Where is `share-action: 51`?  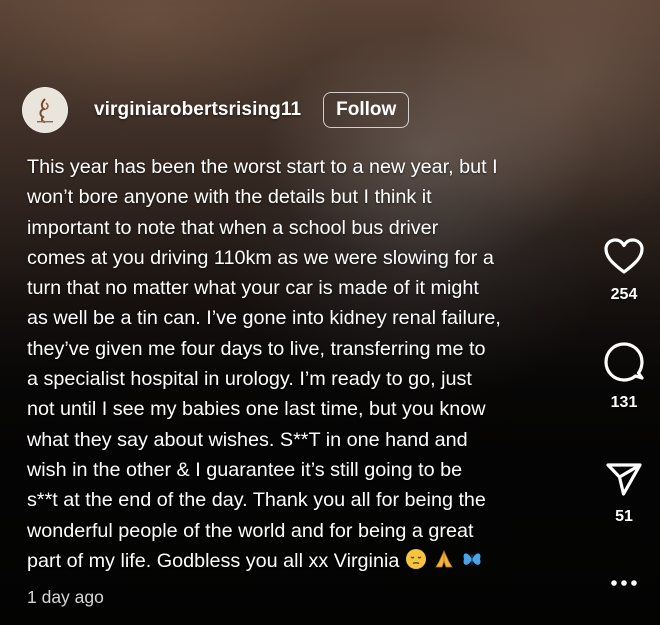 share-action: 51 is located at coordinates (622, 493).